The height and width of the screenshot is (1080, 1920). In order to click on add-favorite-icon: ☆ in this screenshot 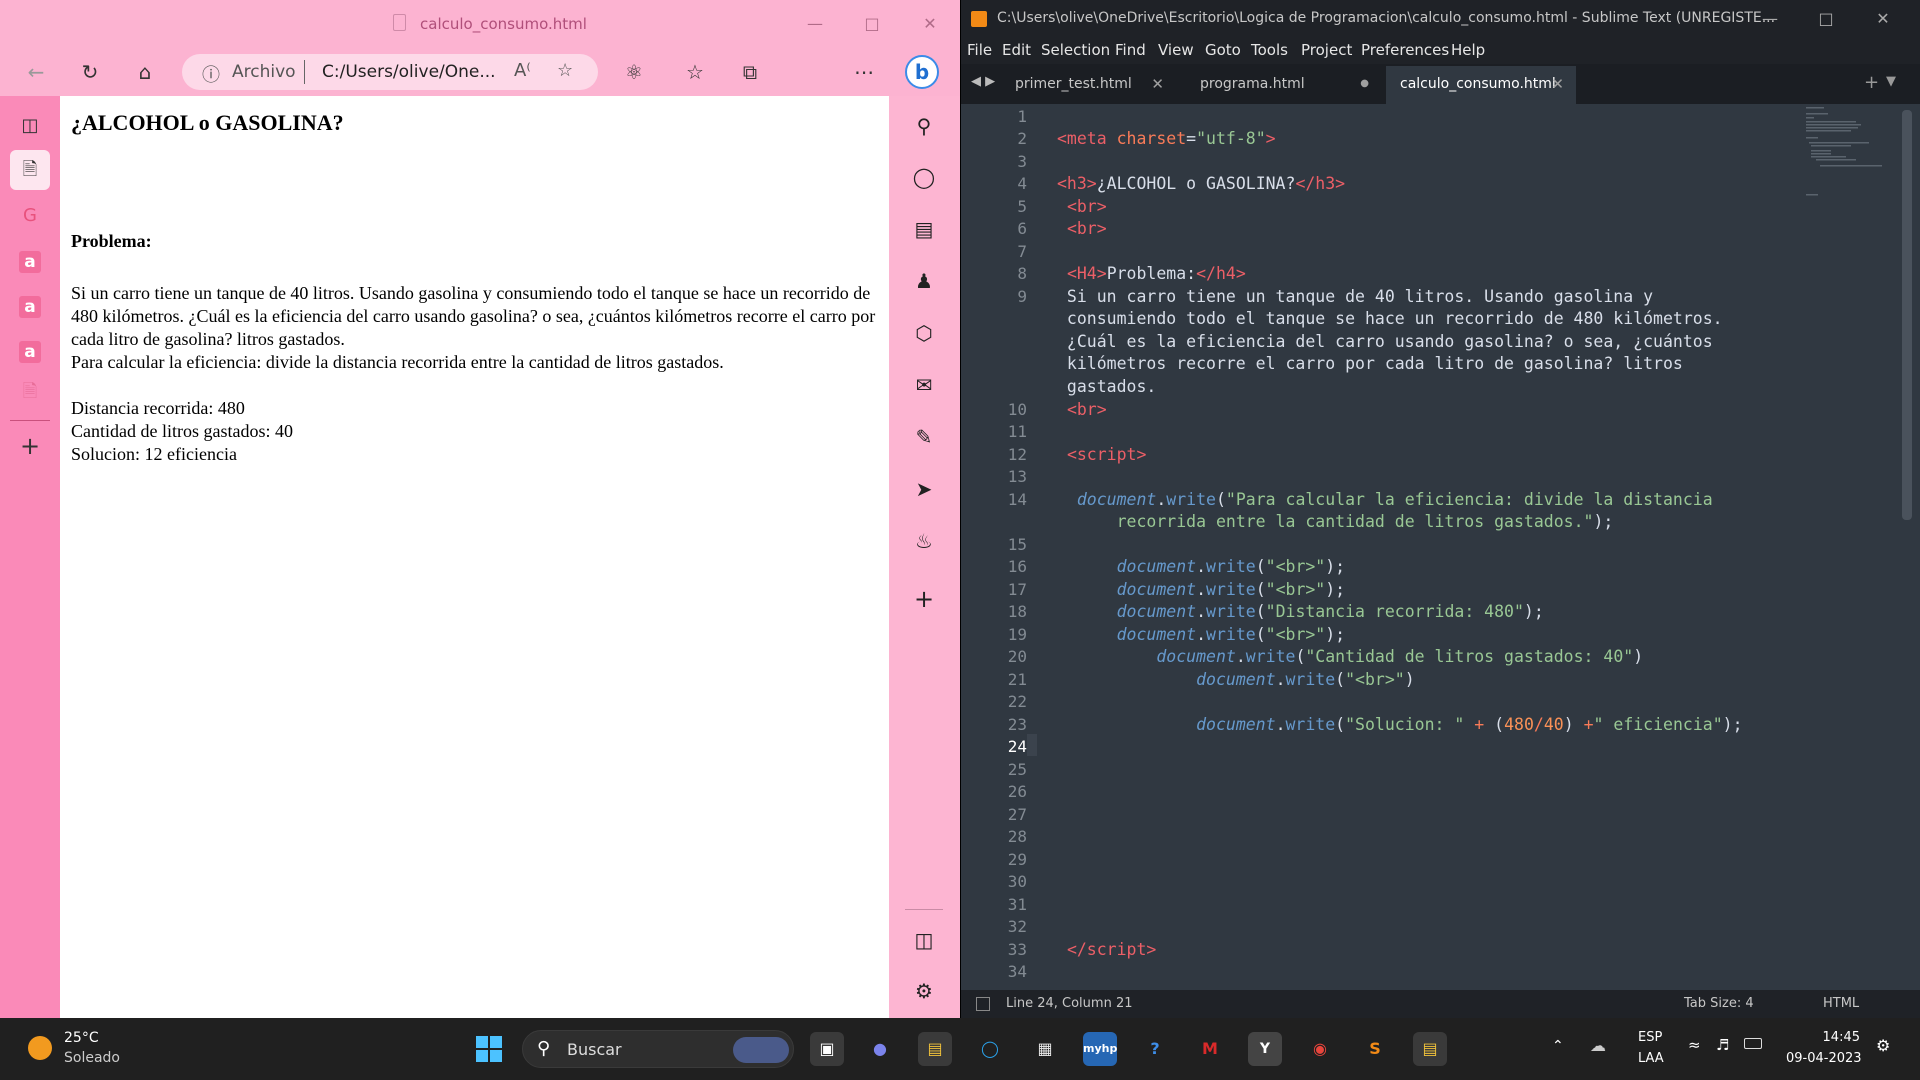, I will do `click(565, 70)`.